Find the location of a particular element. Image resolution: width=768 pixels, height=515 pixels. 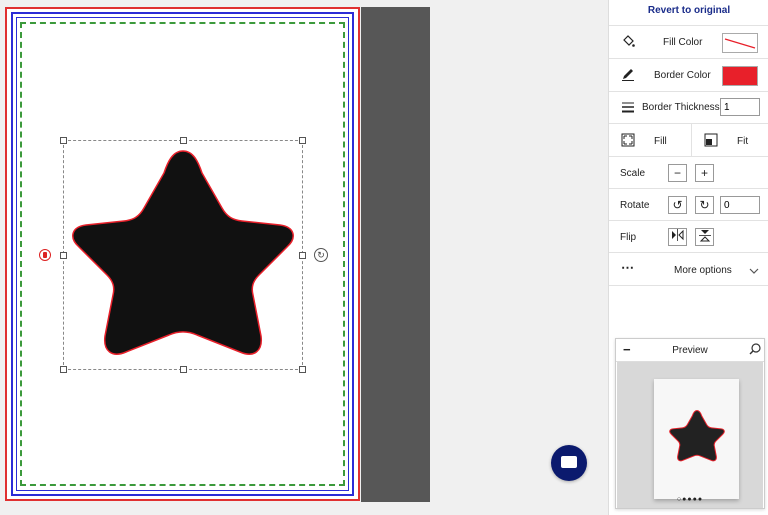

fill-button: Fill is located at coordinates (650, 140).